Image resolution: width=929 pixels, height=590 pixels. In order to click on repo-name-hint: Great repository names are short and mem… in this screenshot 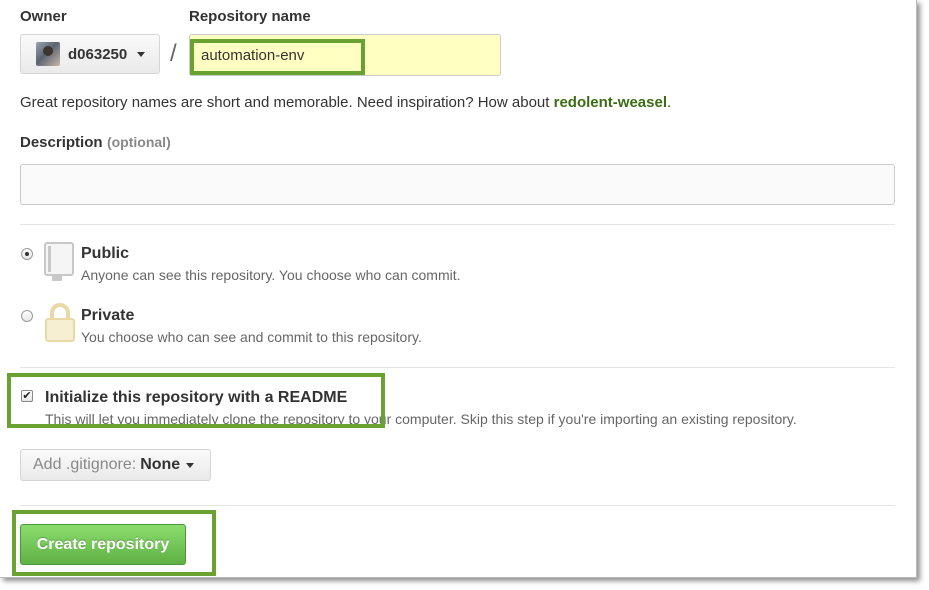, I will do `click(345, 102)`.